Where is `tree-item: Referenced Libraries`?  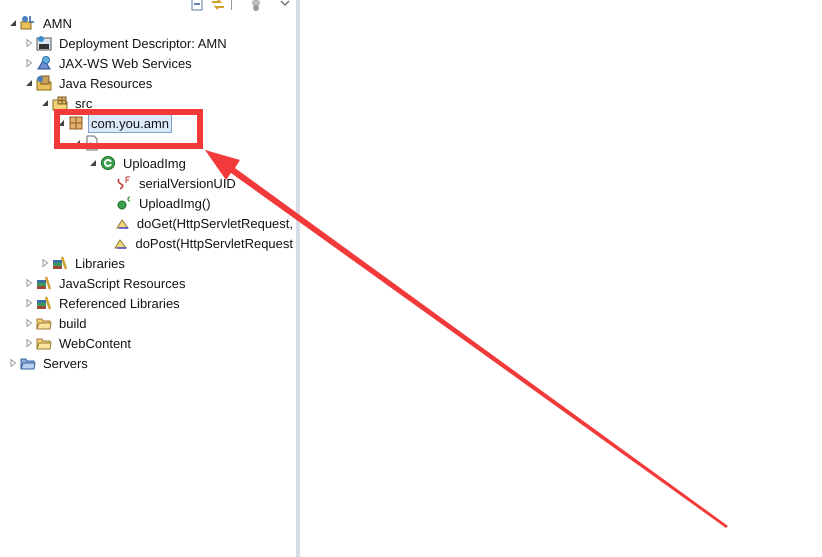
tree-item: Referenced Libraries is located at coordinates (119, 303).